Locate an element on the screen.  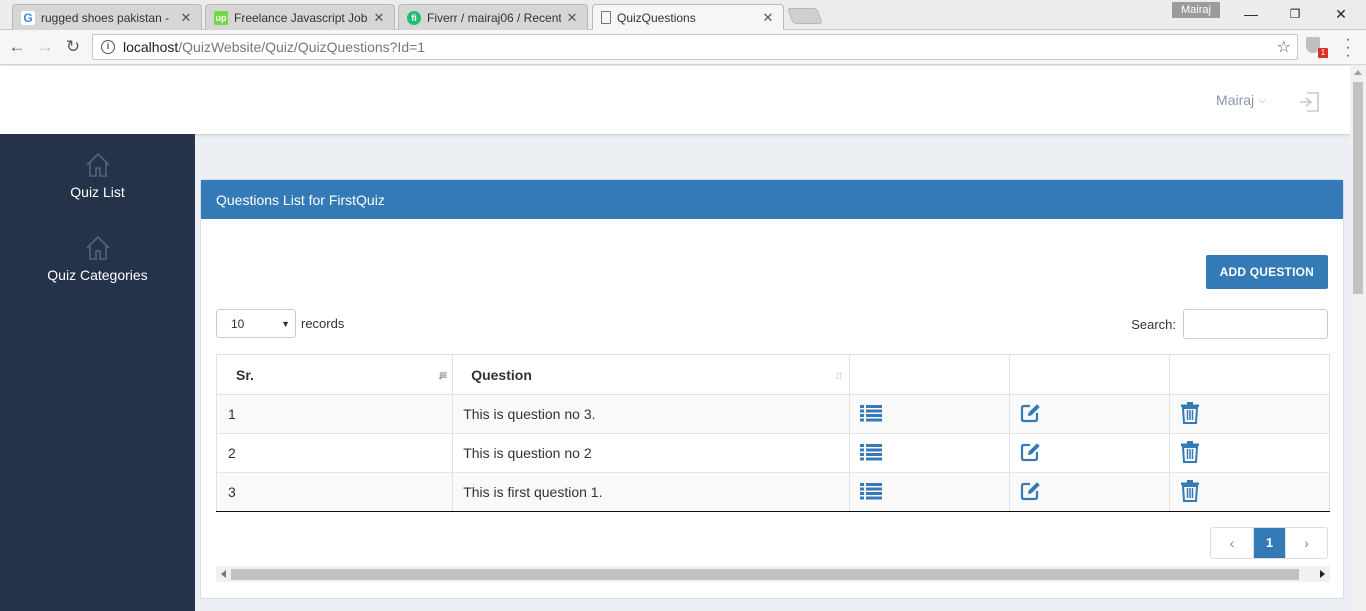
pagination-page-button: 1 is located at coordinates (1269, 543).